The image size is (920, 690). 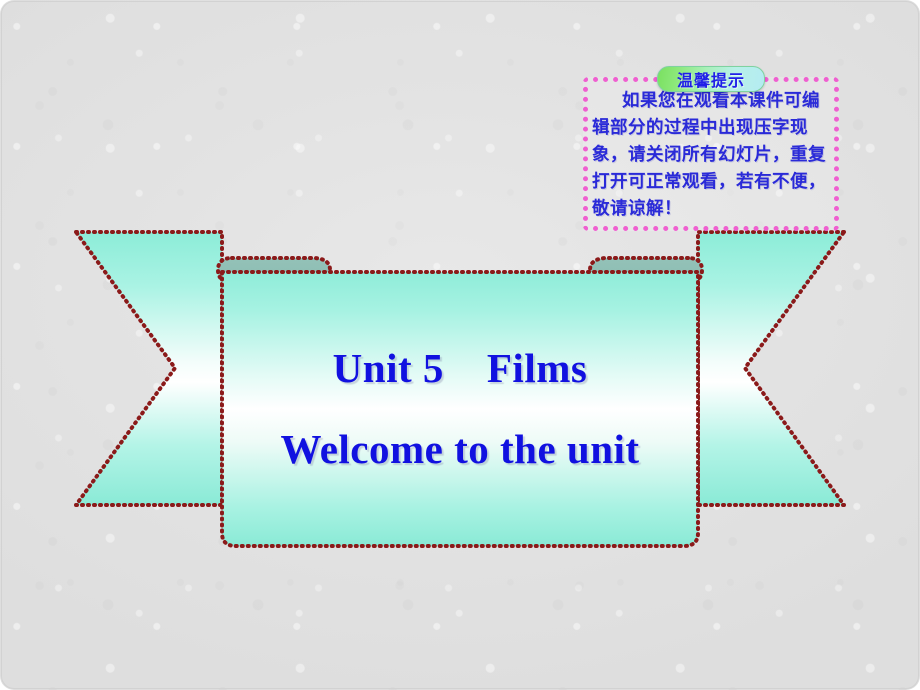 I want to click on ribbon-left-fold, so click(x=274, y=270).